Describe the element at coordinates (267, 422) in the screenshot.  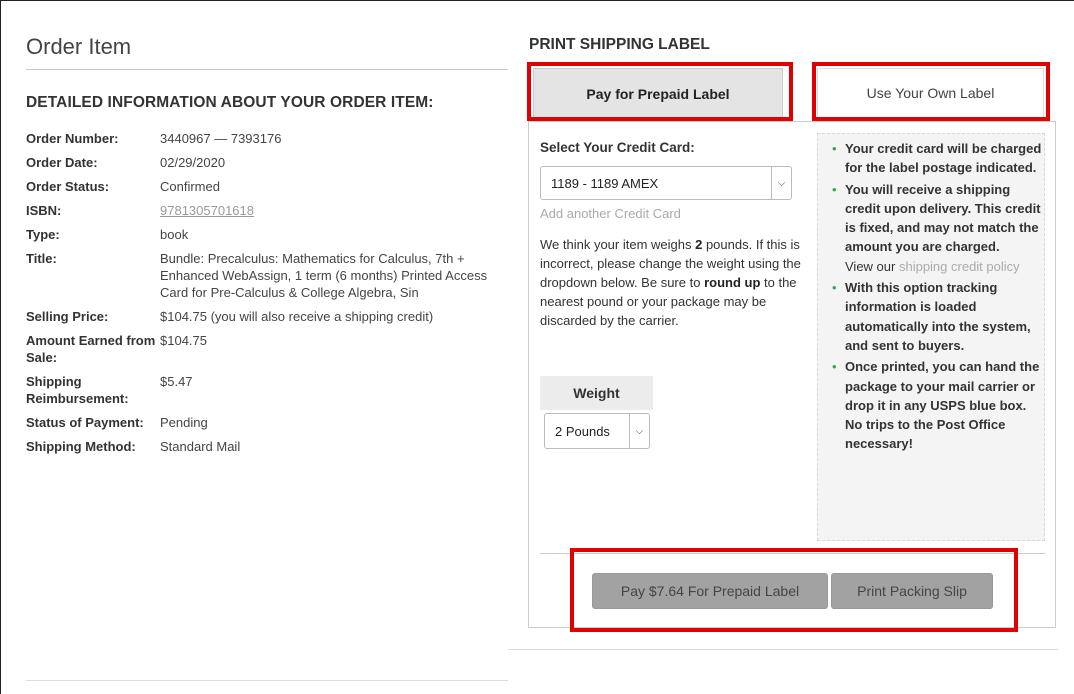
I see `detail-row-payment-status: Status of Payment: Pending` at that location.